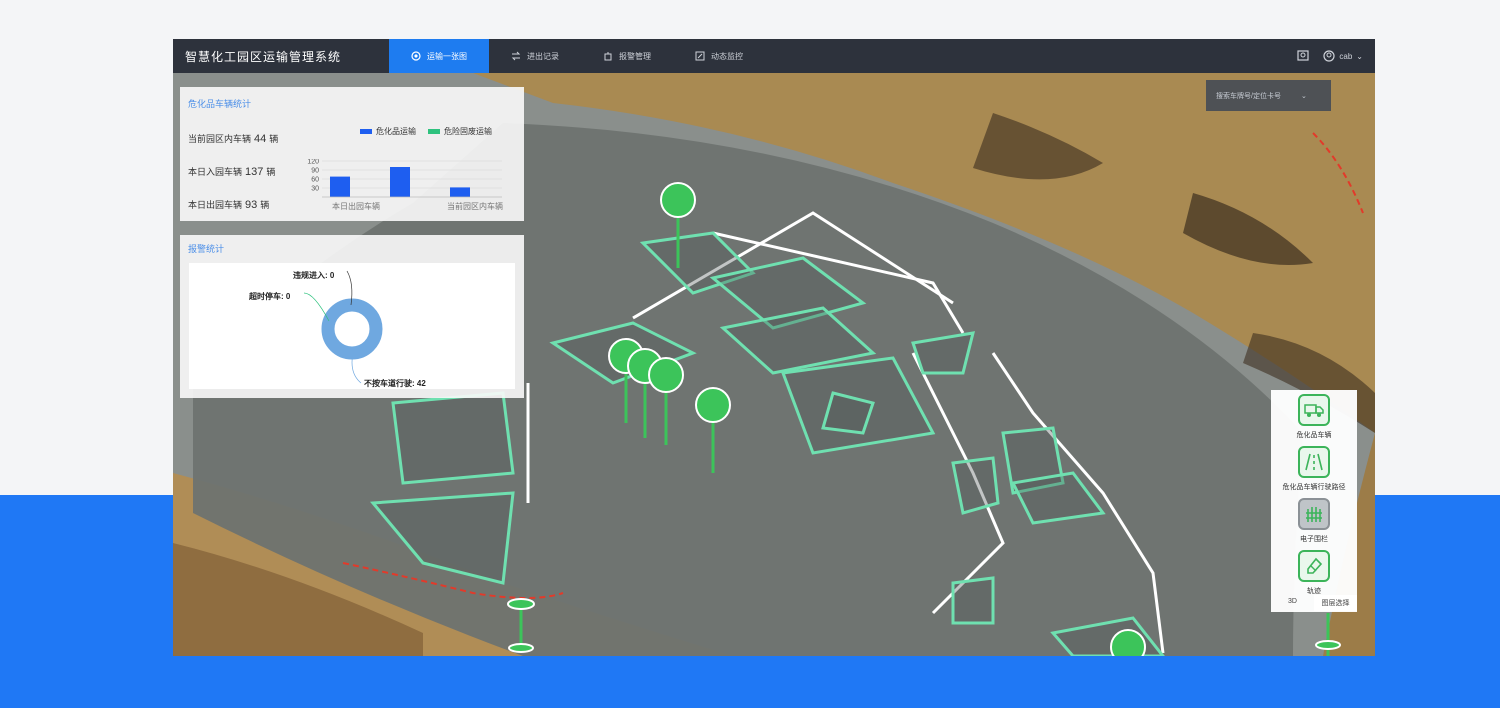 This screenshot has width=1500, height=708. I want to click on nav-tab-entry-exit-records: 进出记录, so click(535, 56).